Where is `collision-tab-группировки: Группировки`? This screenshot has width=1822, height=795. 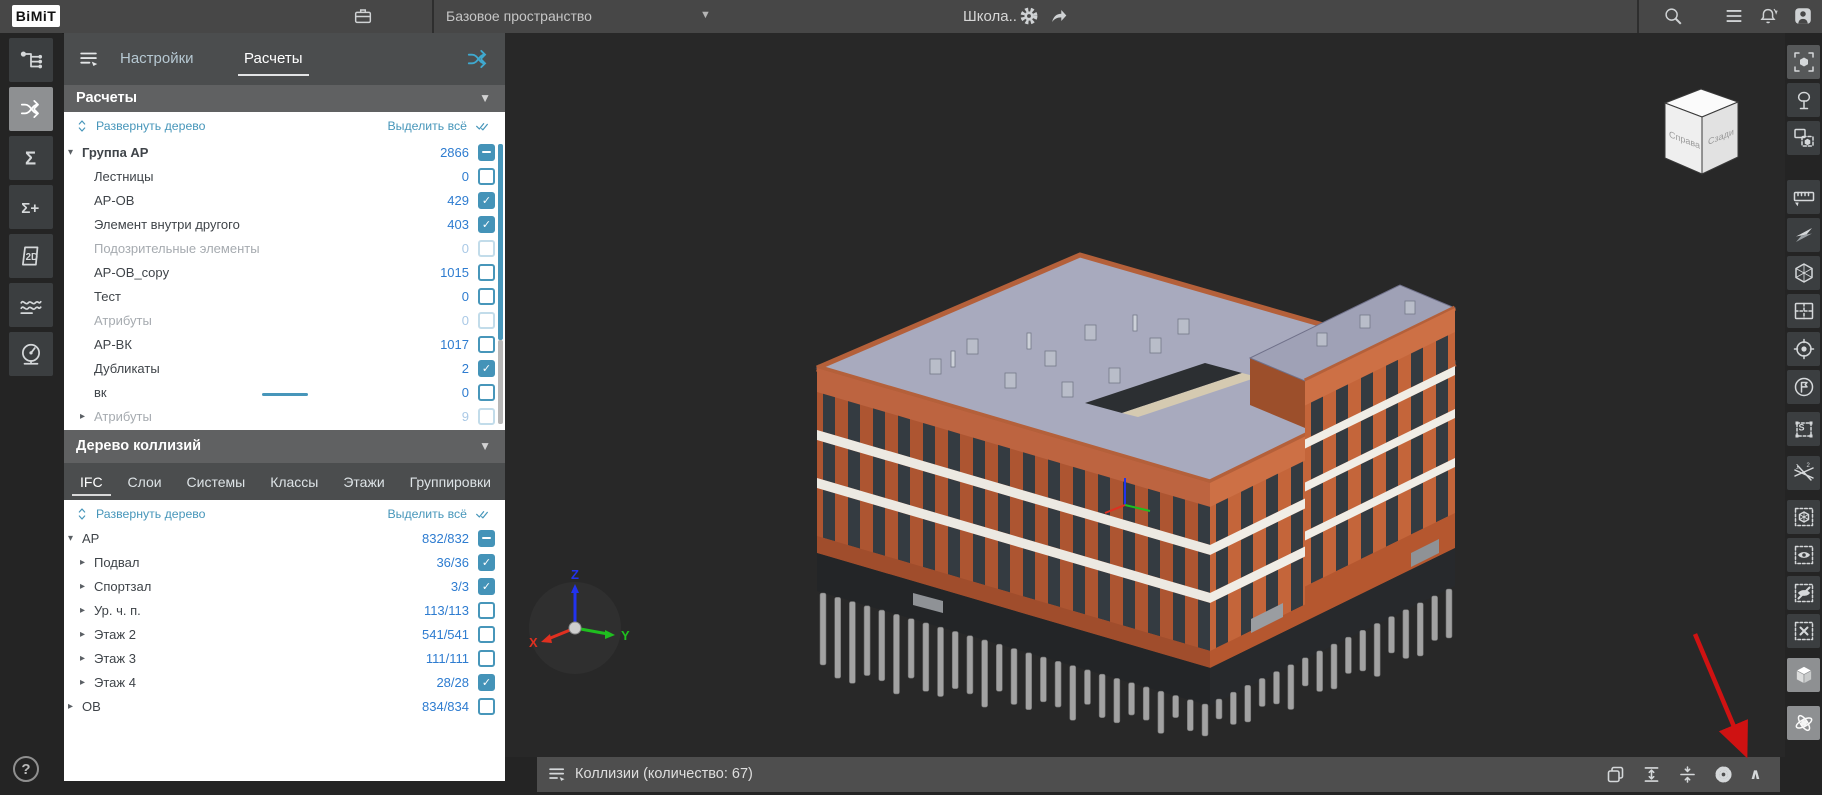
collision-tab-группировки: Группировки is located at coordinates (450, 482).